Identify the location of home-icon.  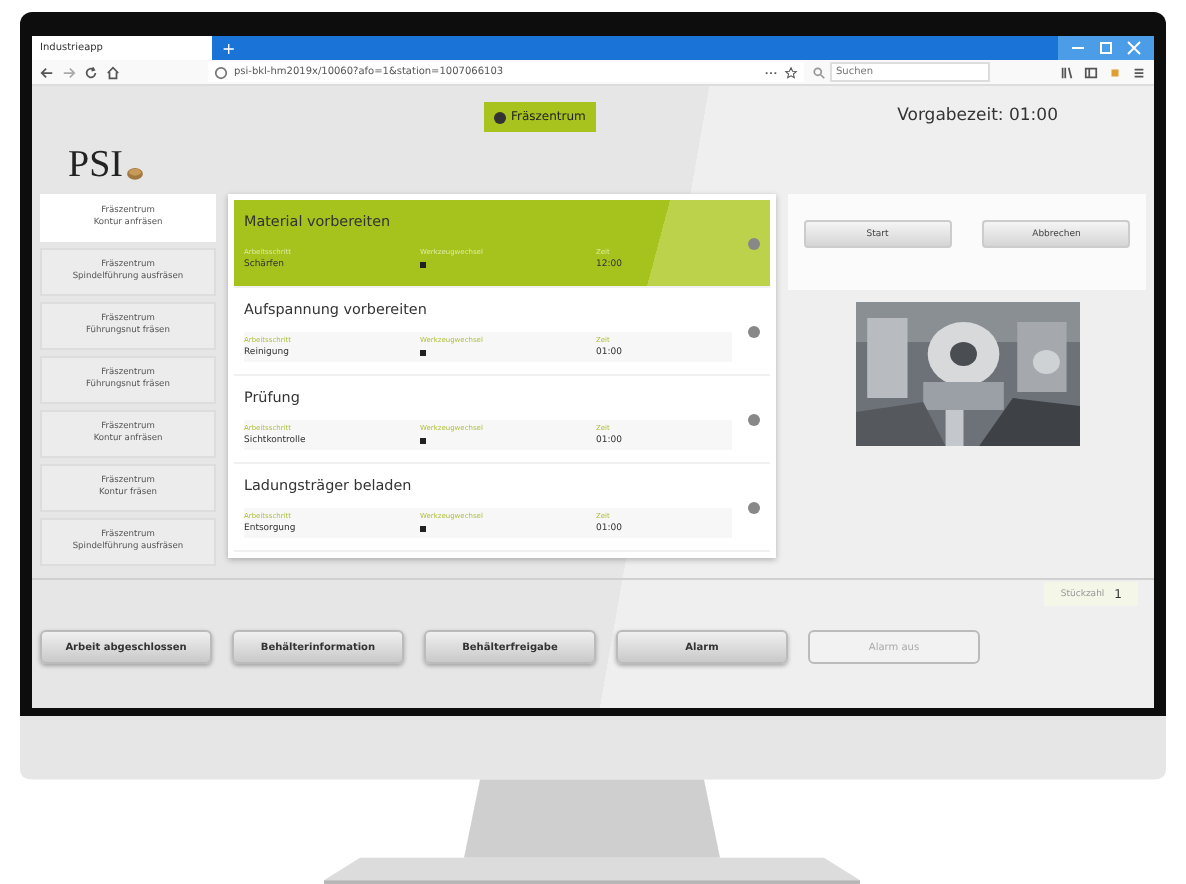
(113, 72).